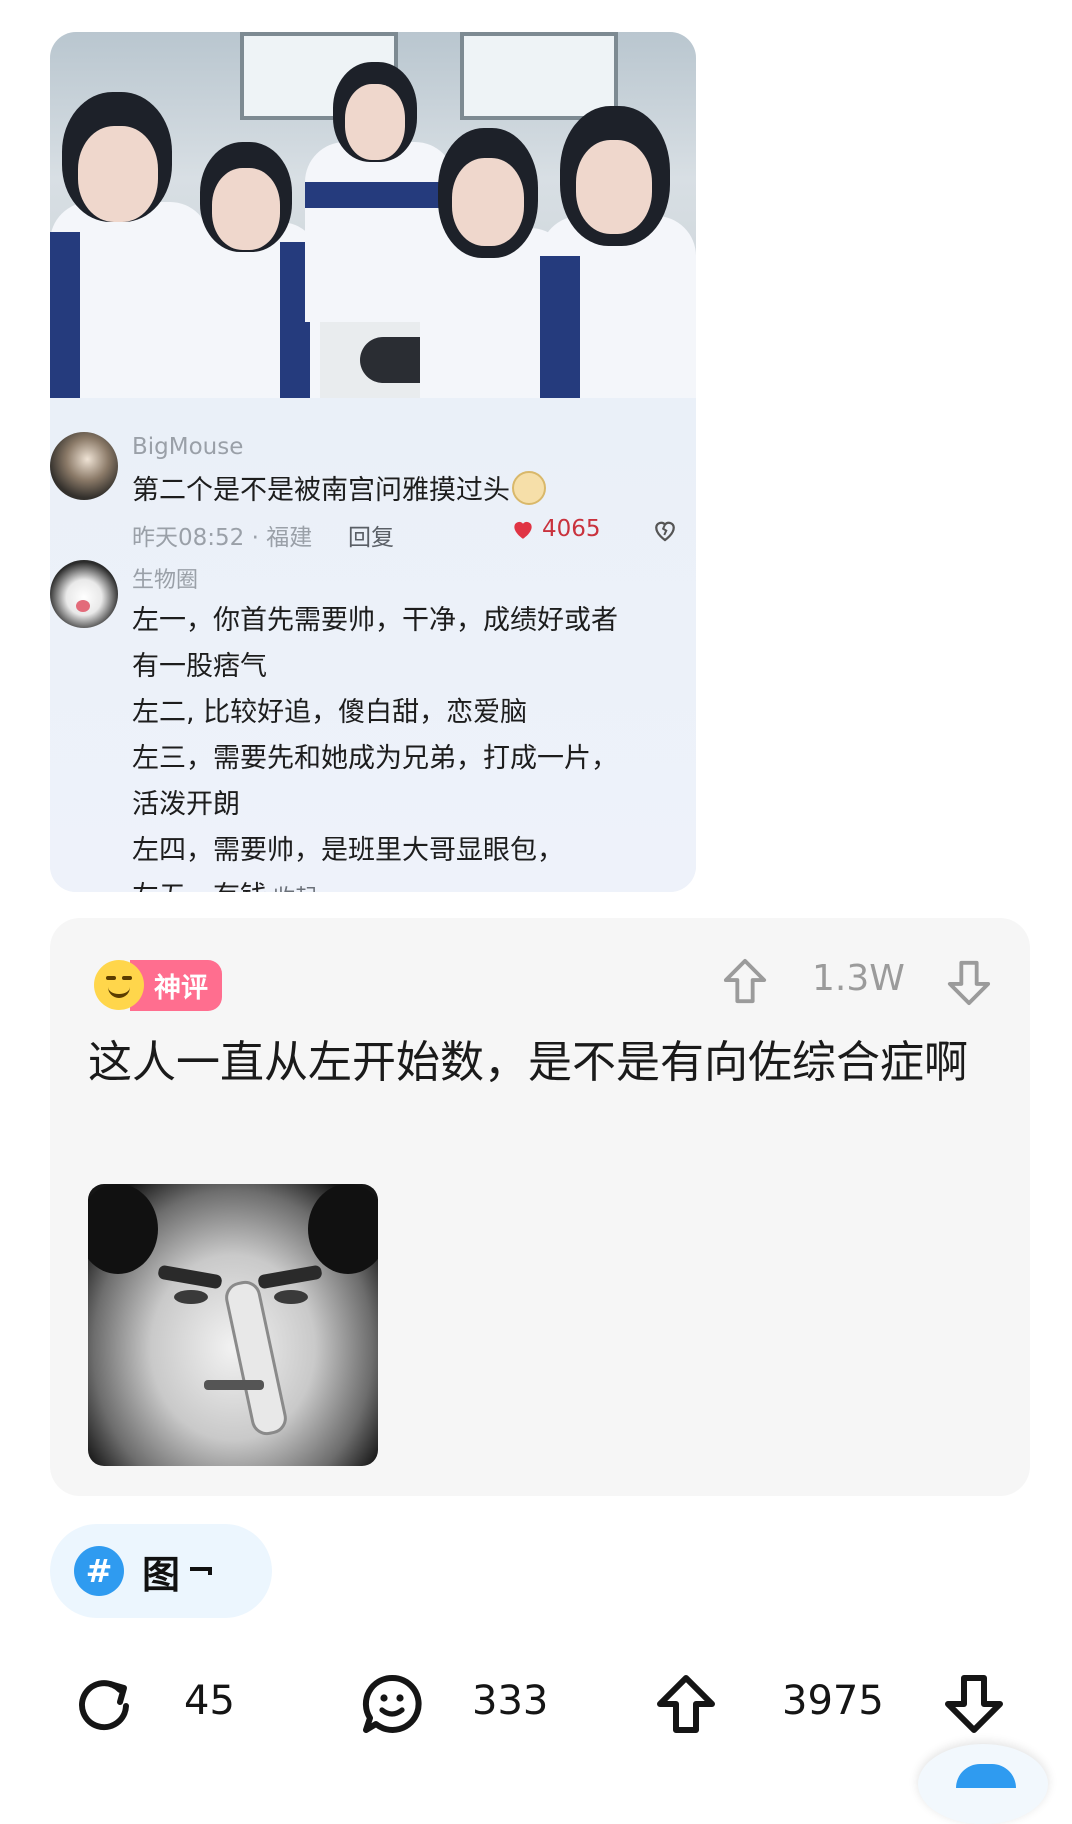  I want to click on topic-label: 图, so click(161, 1574).